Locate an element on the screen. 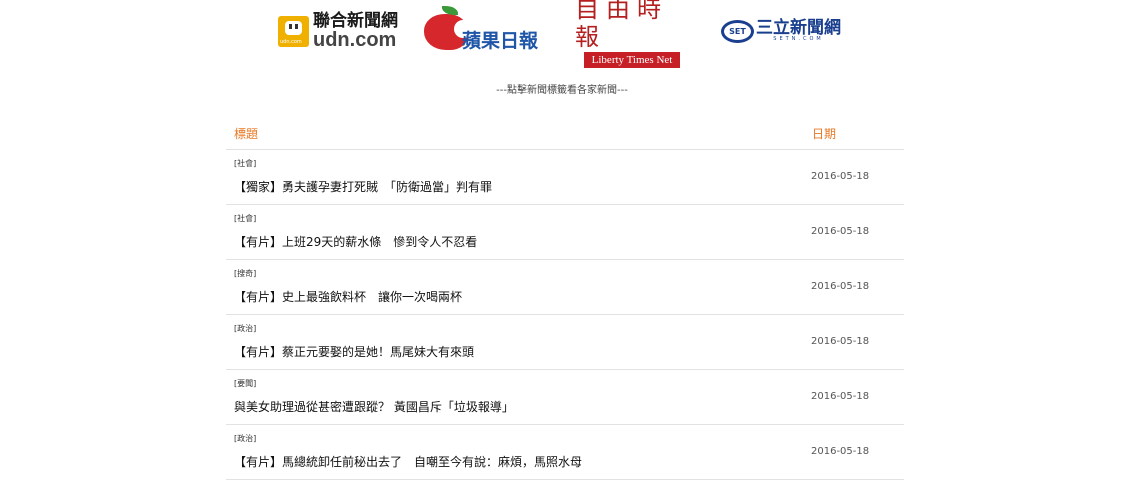 This screenshot has width=1124, height=480. news-title-link: 【獨家】勇夫護孕妻打死賊 「防衛過當」判有罪 is located at coordinates (363, 186).